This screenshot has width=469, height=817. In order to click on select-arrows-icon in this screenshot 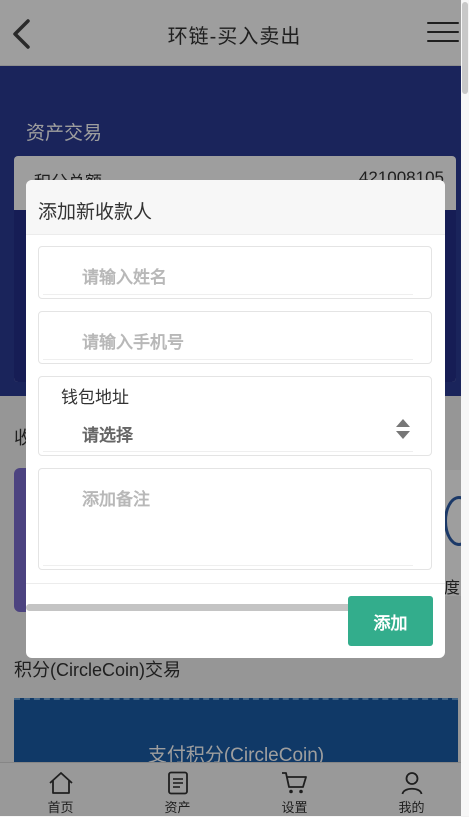, I will do `click(403, 429)`.